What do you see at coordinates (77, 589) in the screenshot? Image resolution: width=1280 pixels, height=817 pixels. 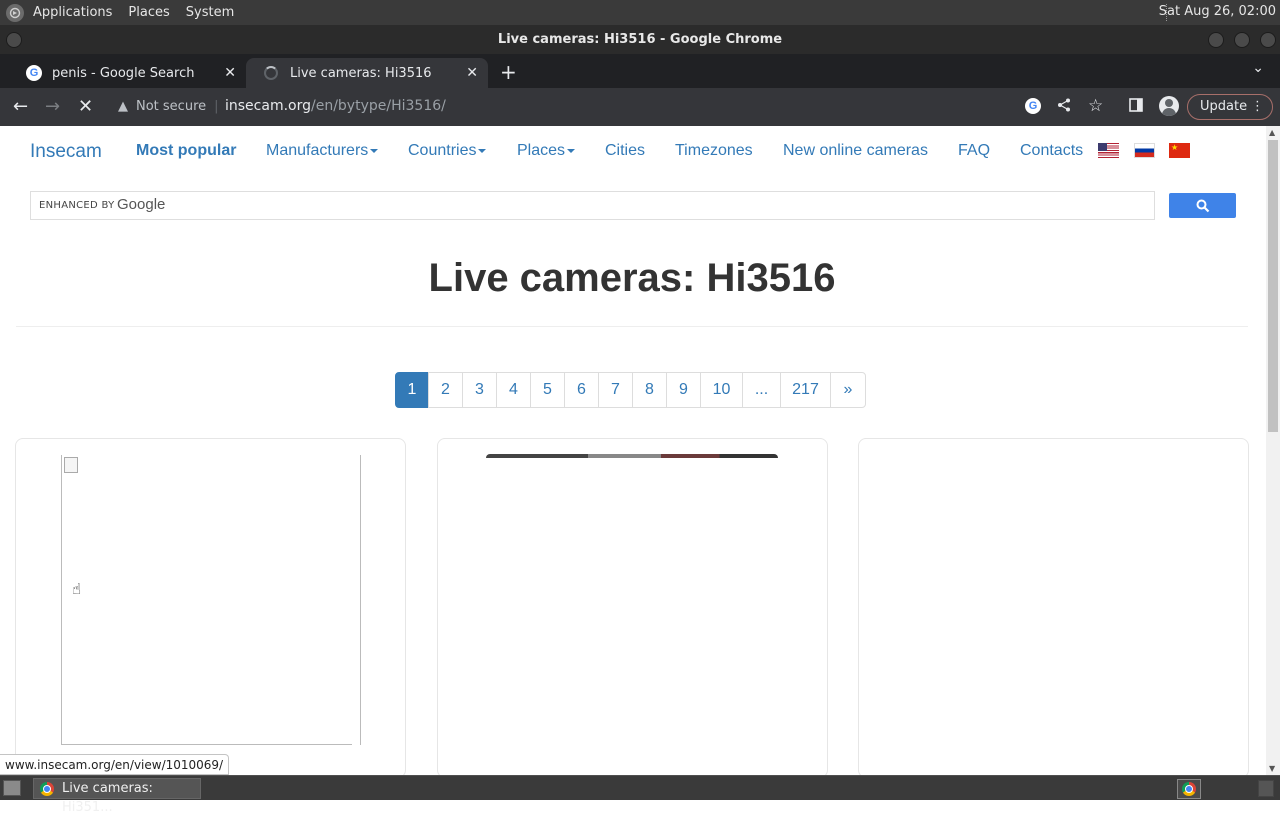 I see `hand-cursor-icon: ☝` at bounding box center [77, 589].